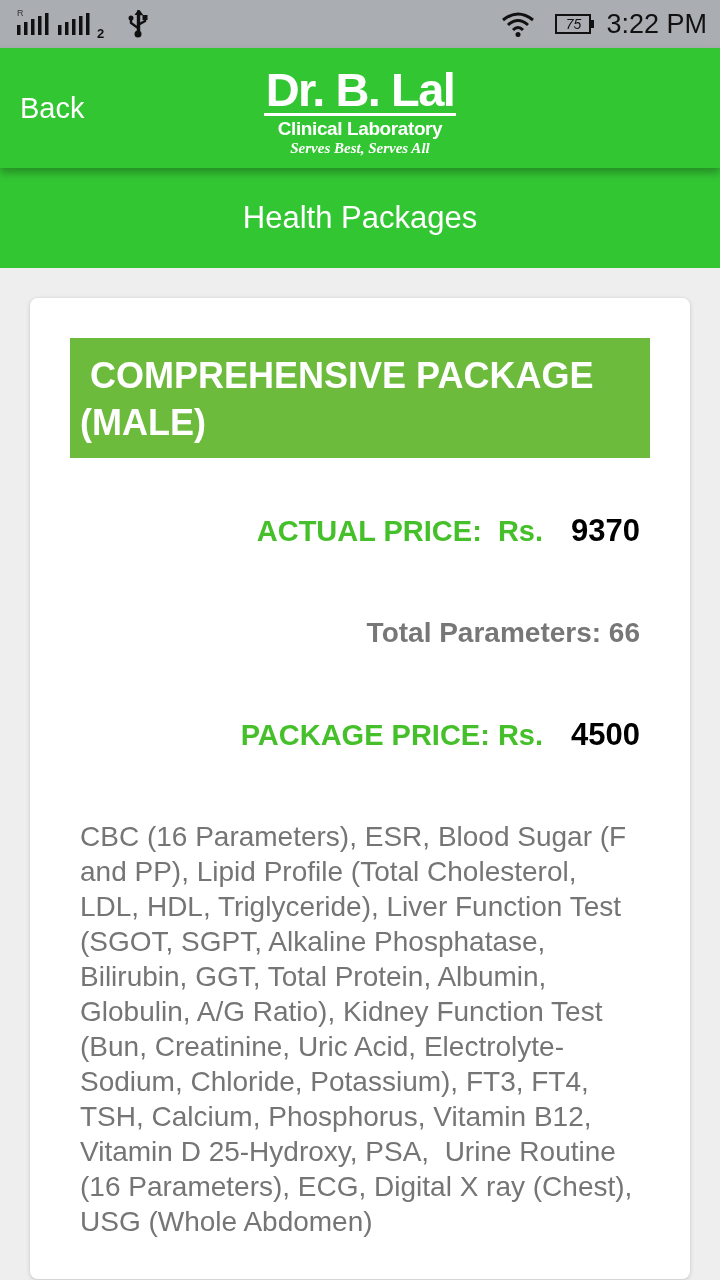 The height and width of the screenshot is (1280, 720). What do you see at coordinates (20, 13) in the screenshot?
I see `roaming-label: R` at bounding box center [20, 13].